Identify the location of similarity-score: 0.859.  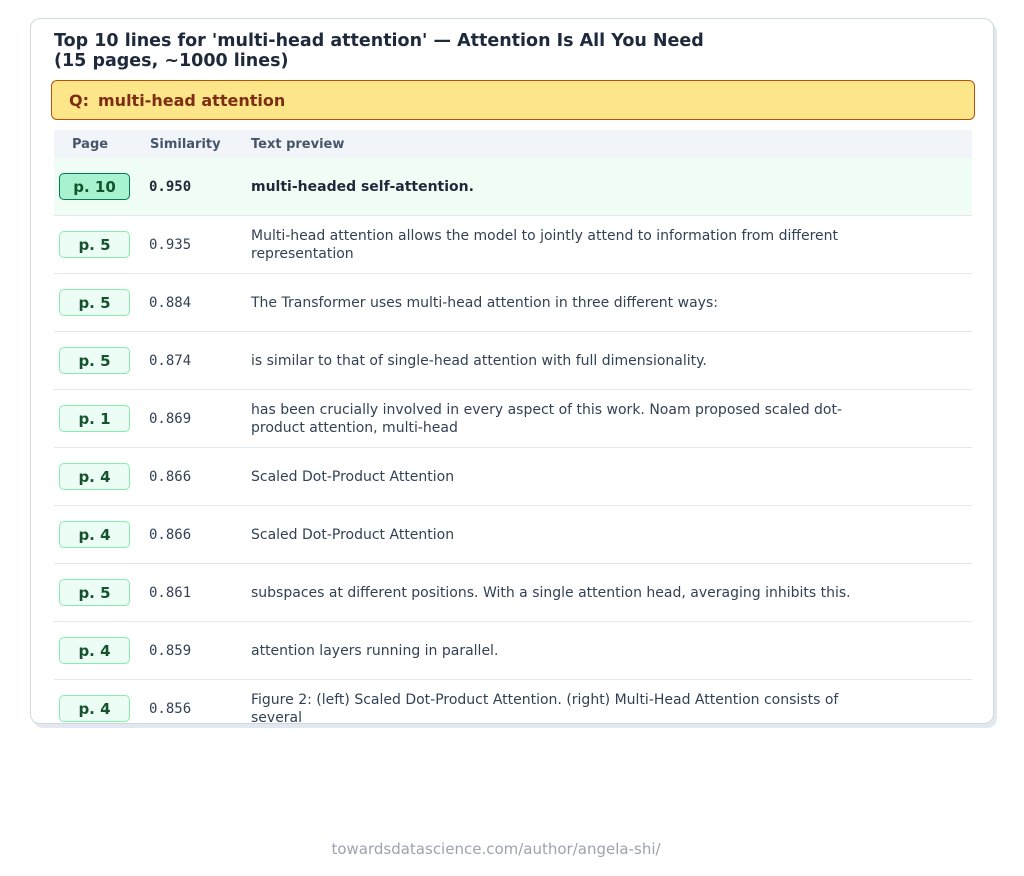
(170, 651).